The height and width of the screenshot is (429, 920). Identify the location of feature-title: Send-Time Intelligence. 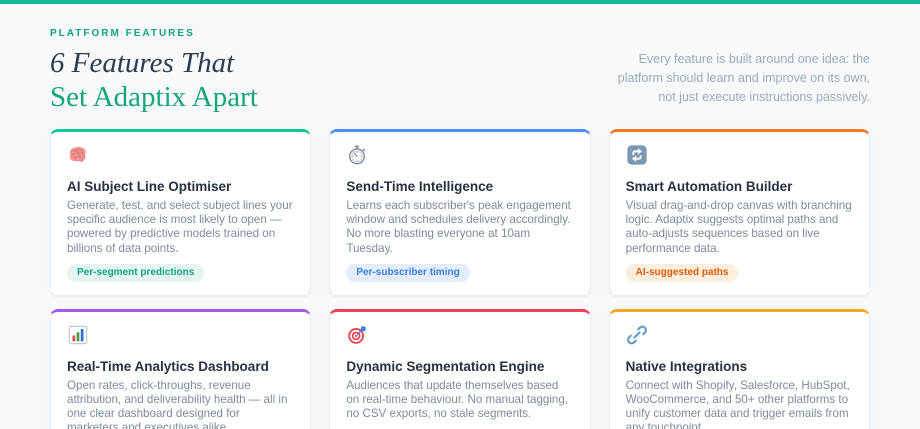
(420, 186).